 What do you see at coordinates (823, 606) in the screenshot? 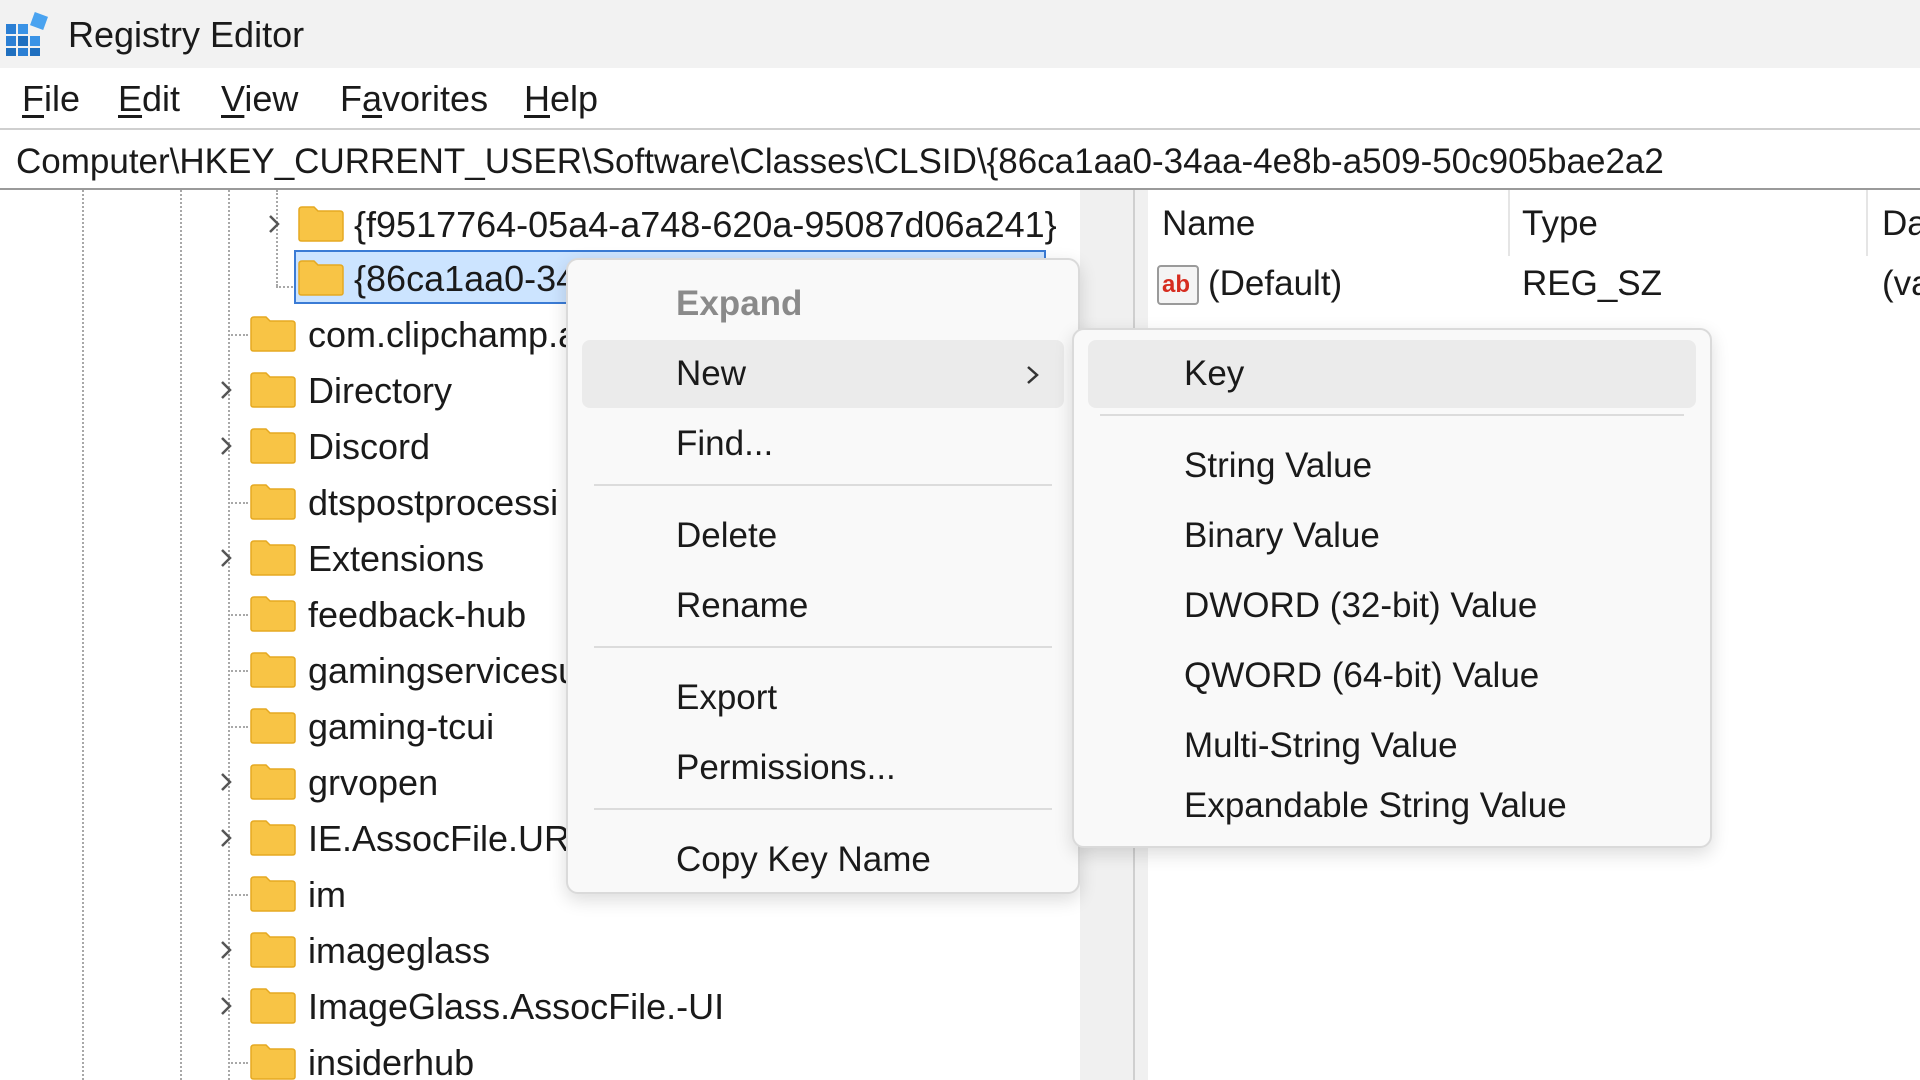
I see `menu-item-rename: Rename` at bounding box center [823, 606].